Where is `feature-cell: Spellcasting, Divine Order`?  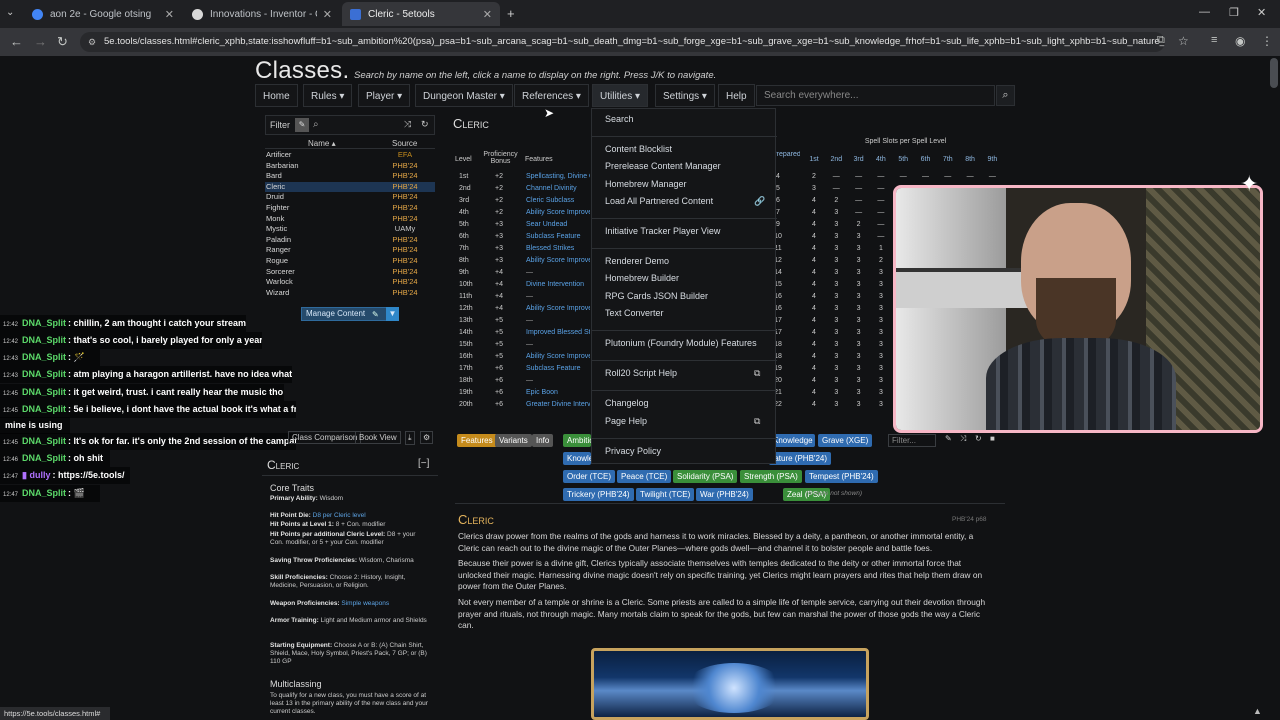
feature-cell: Spellcasting, Divine Order is located at coordinates (558, 177).